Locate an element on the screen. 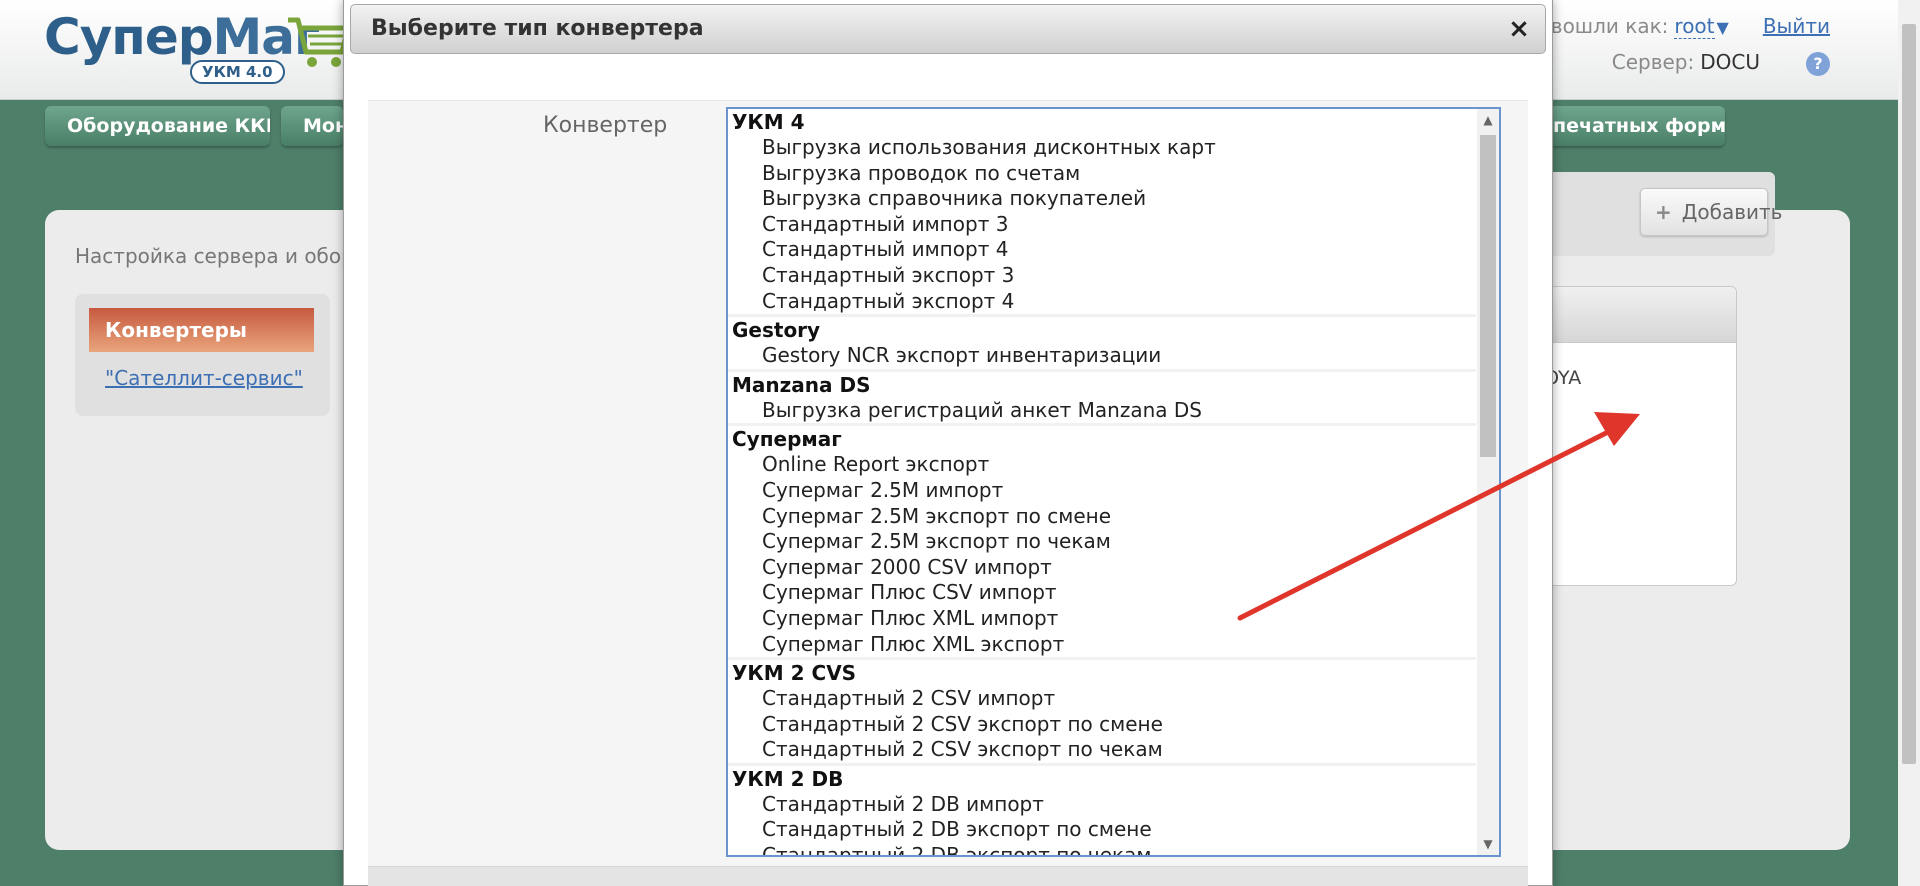 This screenshot has width=1920, height=886. select-scrollbar: ▲ ▼ is located at coordinates (1488, 482).